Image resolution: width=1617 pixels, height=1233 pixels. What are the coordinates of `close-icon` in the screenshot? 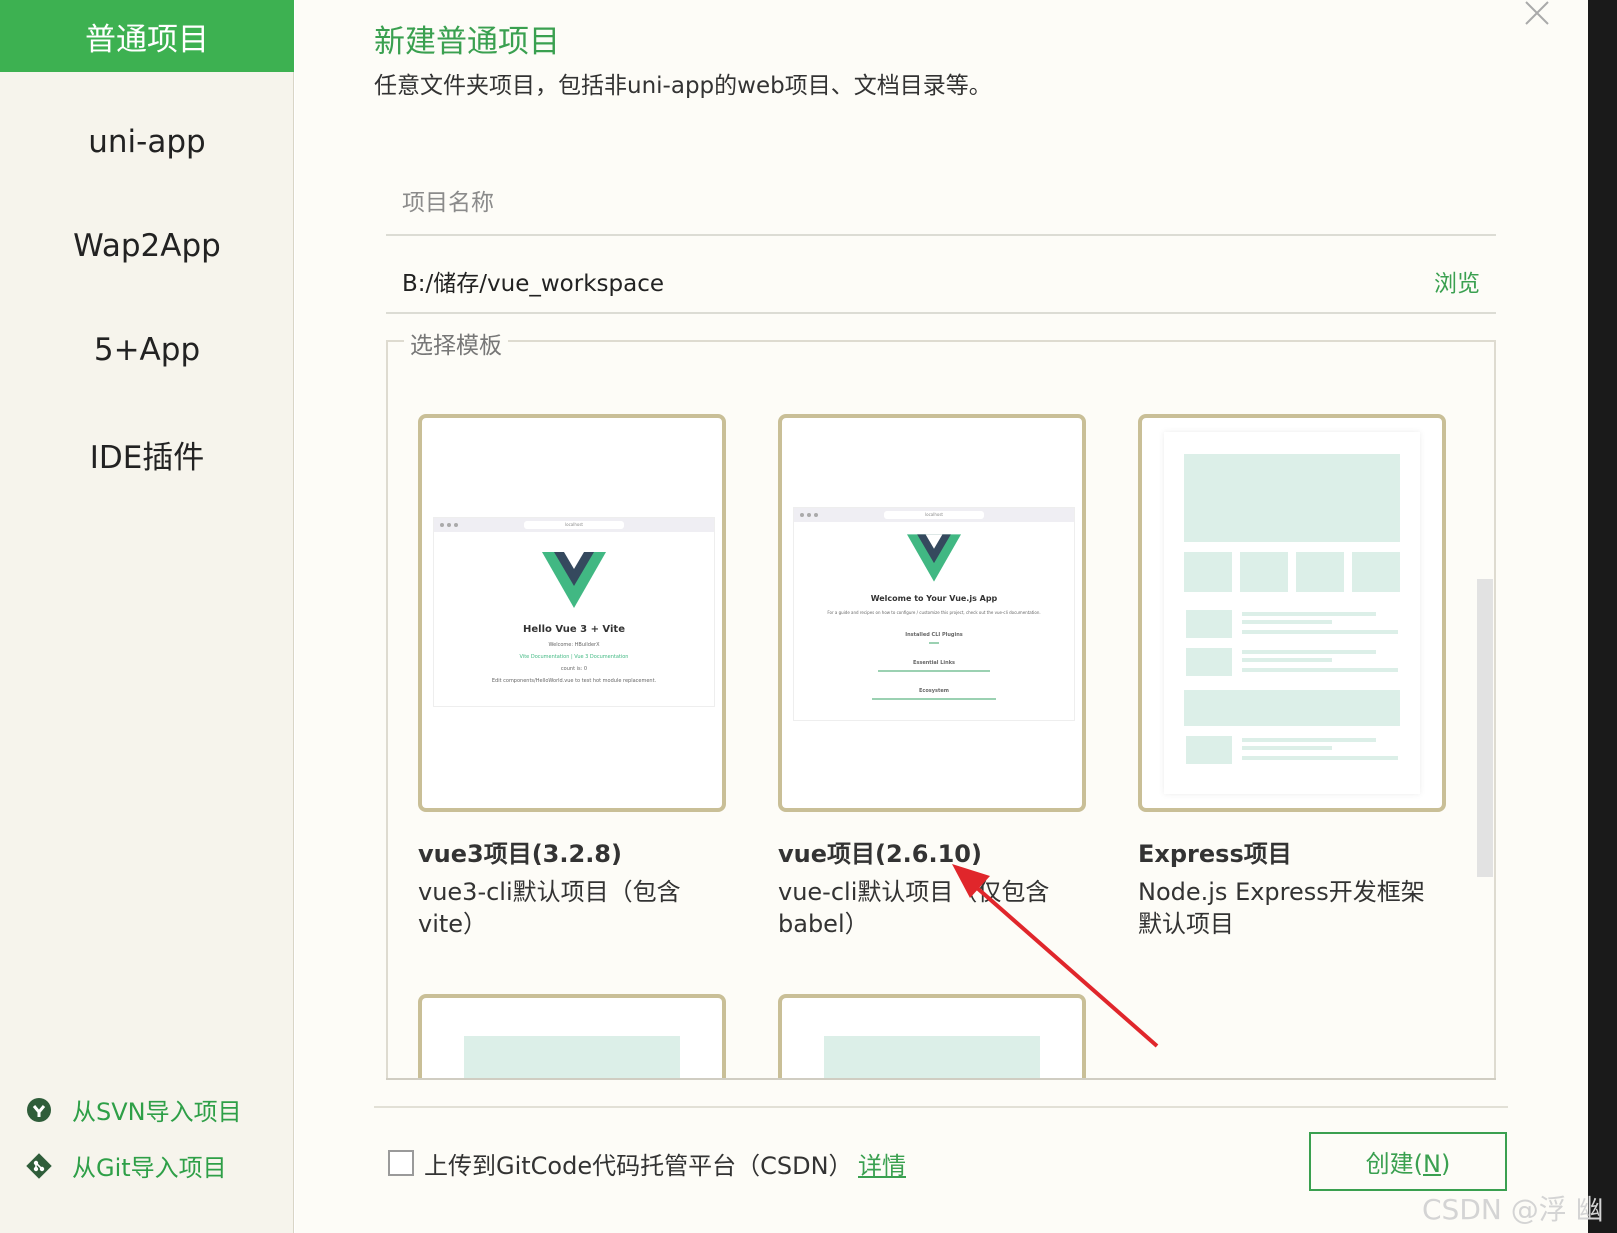 It's located at (1537, 13).